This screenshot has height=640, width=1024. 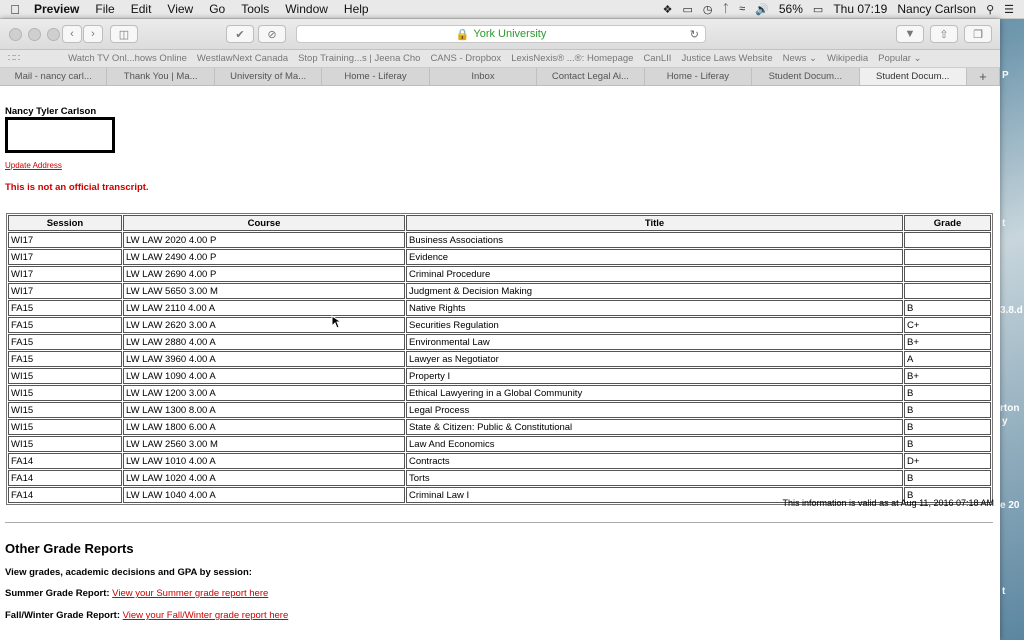 I want to click on menu-file: File, so click(x=104, y=9).